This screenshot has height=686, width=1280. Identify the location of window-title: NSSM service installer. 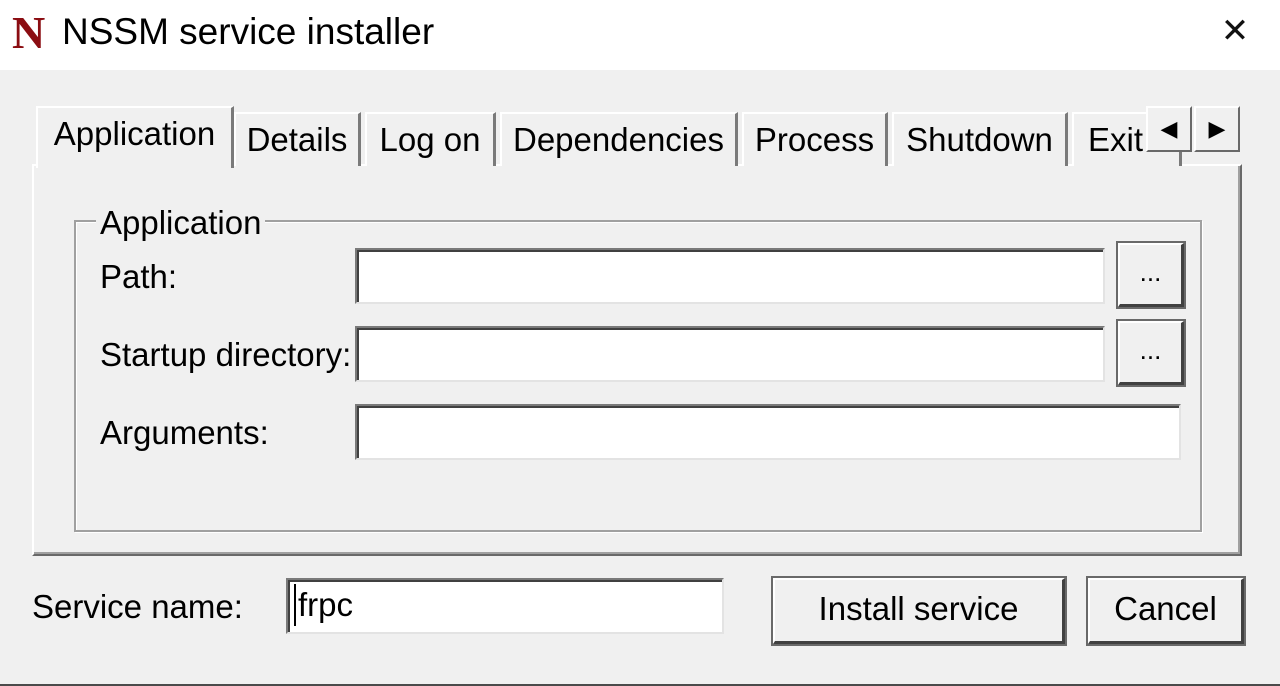
(248, 31).